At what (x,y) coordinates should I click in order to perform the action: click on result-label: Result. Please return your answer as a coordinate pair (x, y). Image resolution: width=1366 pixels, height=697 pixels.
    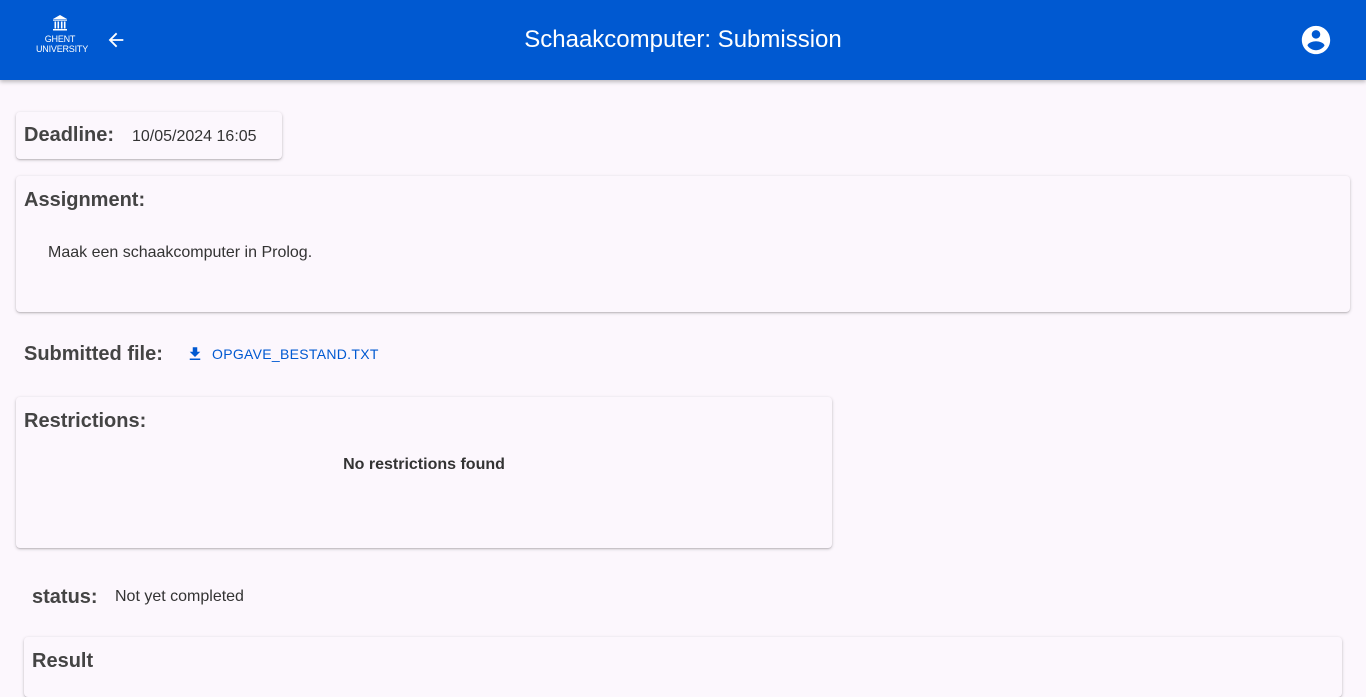
    Looking at the image, I should click on (63, 661).